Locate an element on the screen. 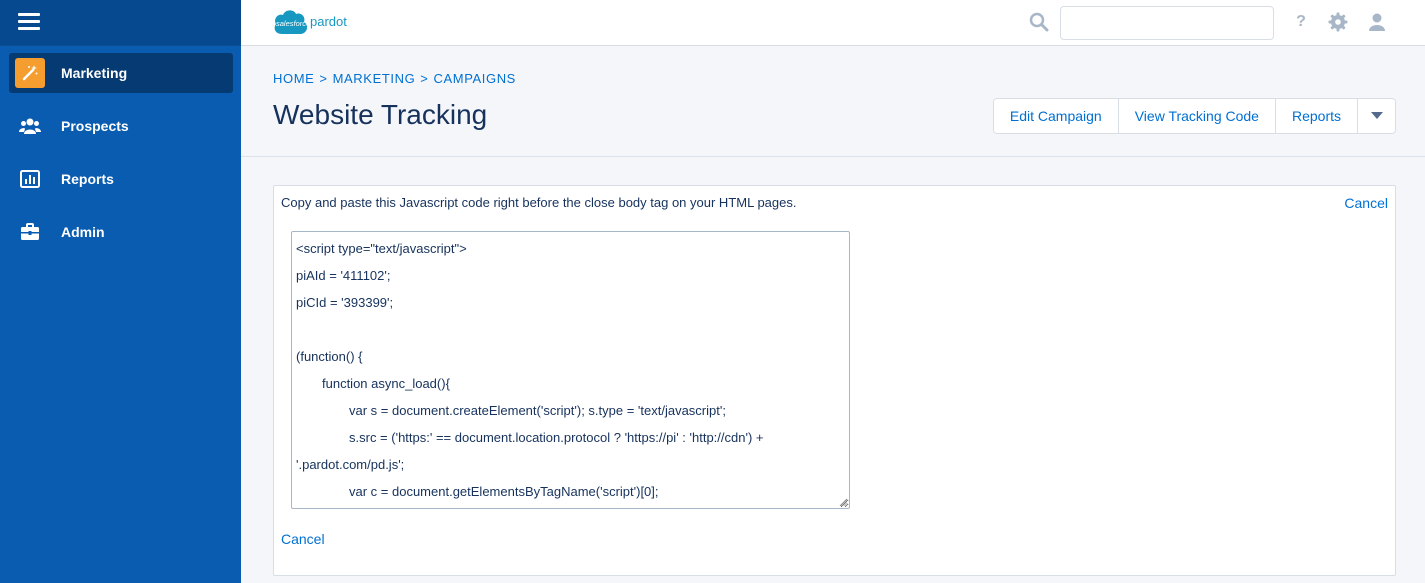 This screenshot has height=583, width=1425. sidebar-item-marketing: Marketing is located at coordinates (121, 73).